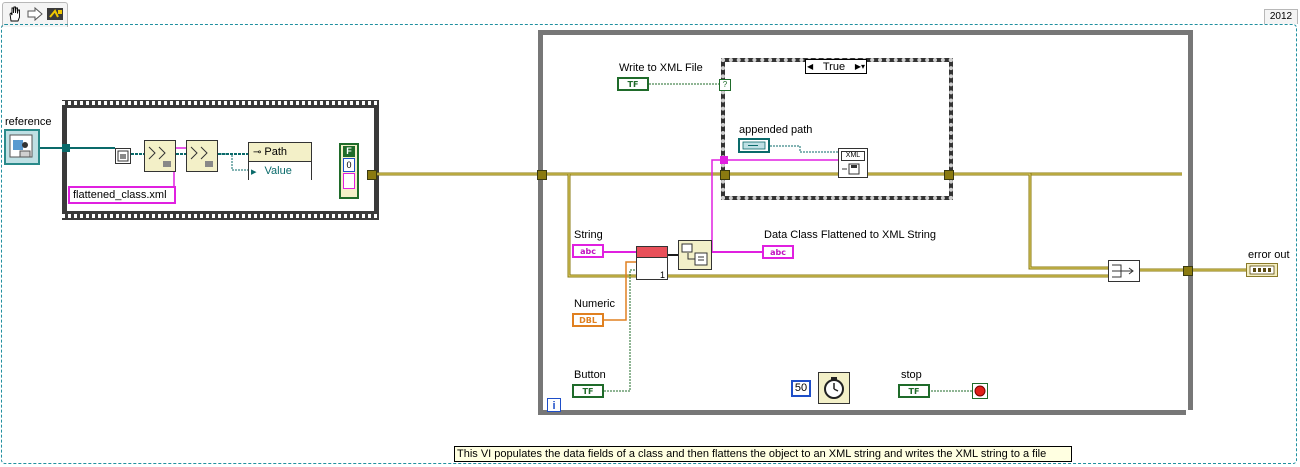 The height and width of the screenshot is (467, 1300). I want to click on wait-ms-constant: 50, so click(801, 388).